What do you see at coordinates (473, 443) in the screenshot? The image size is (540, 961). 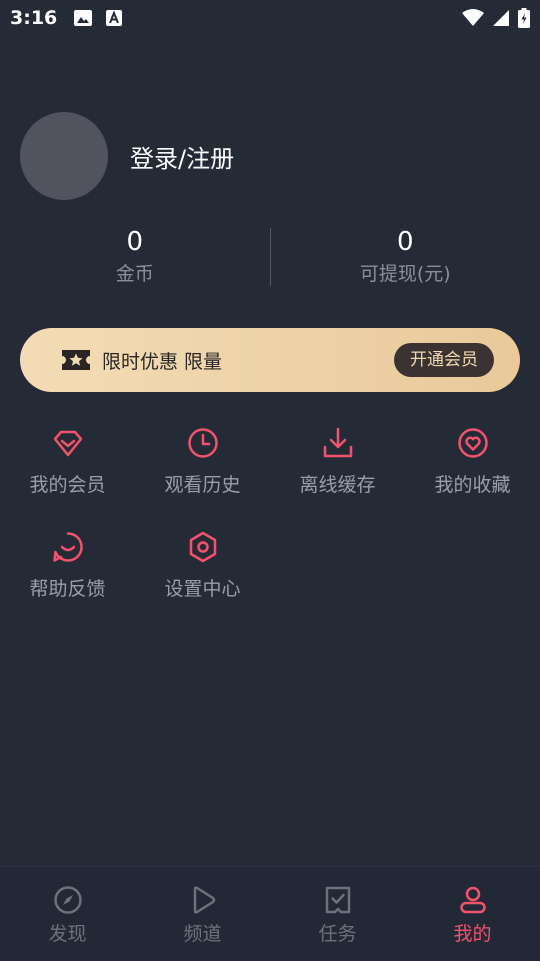 I see `heart-icon` at bounding box center [473, 443].